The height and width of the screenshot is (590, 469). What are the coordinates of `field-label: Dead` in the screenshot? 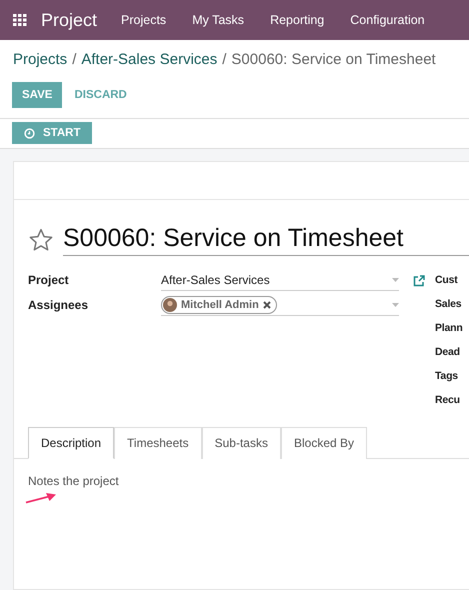 It's located at (448, 352).